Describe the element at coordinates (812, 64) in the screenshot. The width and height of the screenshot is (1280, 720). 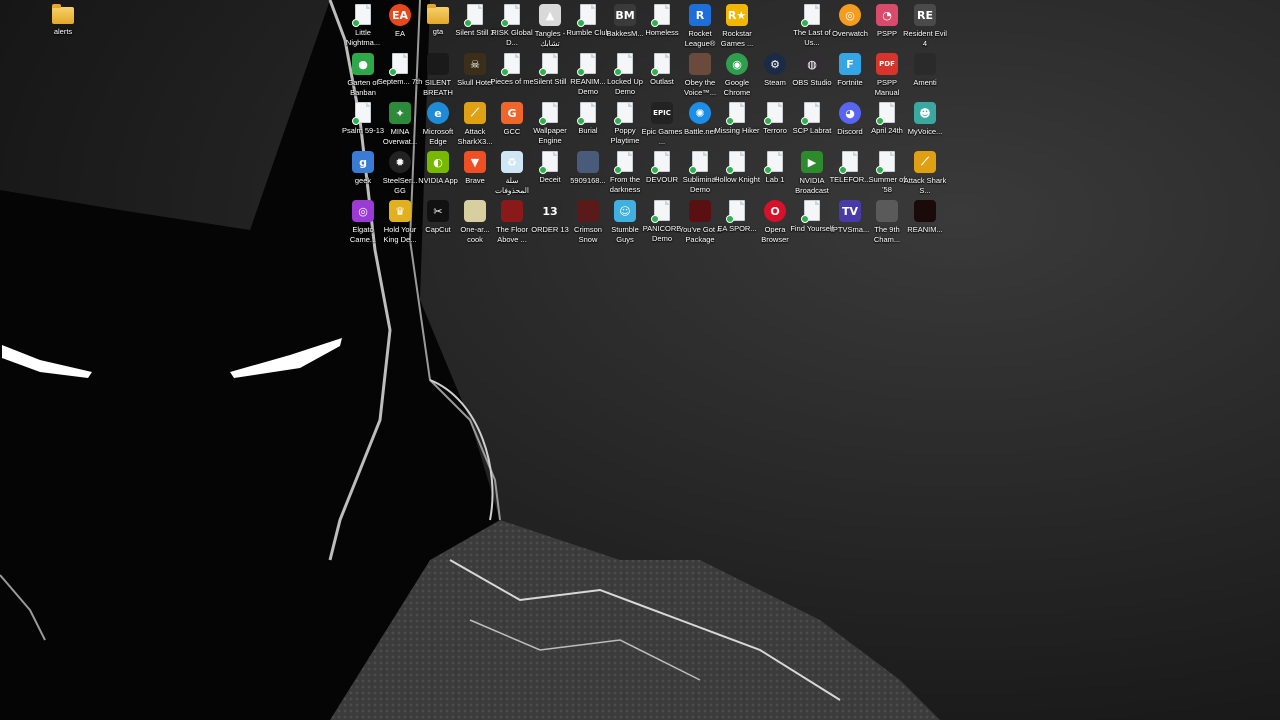
I see `obs-icon: ◍` at that location.